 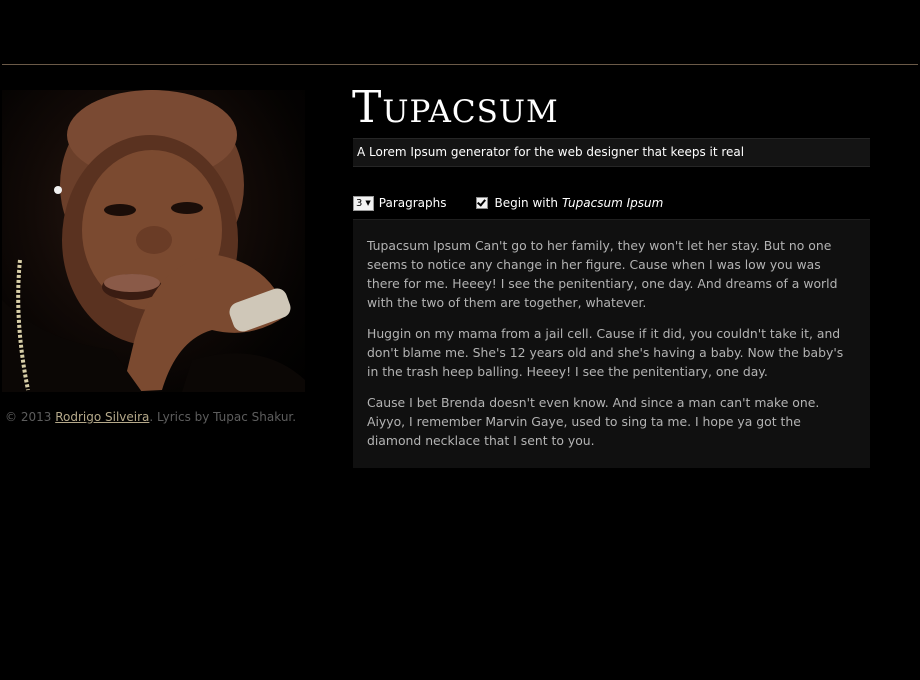 What do you see at coordinates (455, 107) in the screenshot?
I see `page-title: Tupacsum` at bounding box center [455, 107].